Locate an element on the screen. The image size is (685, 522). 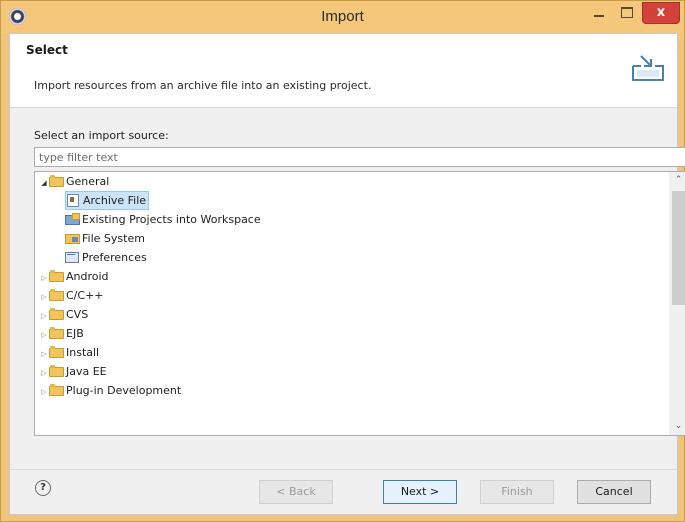
collapse-arrow-icon: ◢ is located at coordinates (44, 183).